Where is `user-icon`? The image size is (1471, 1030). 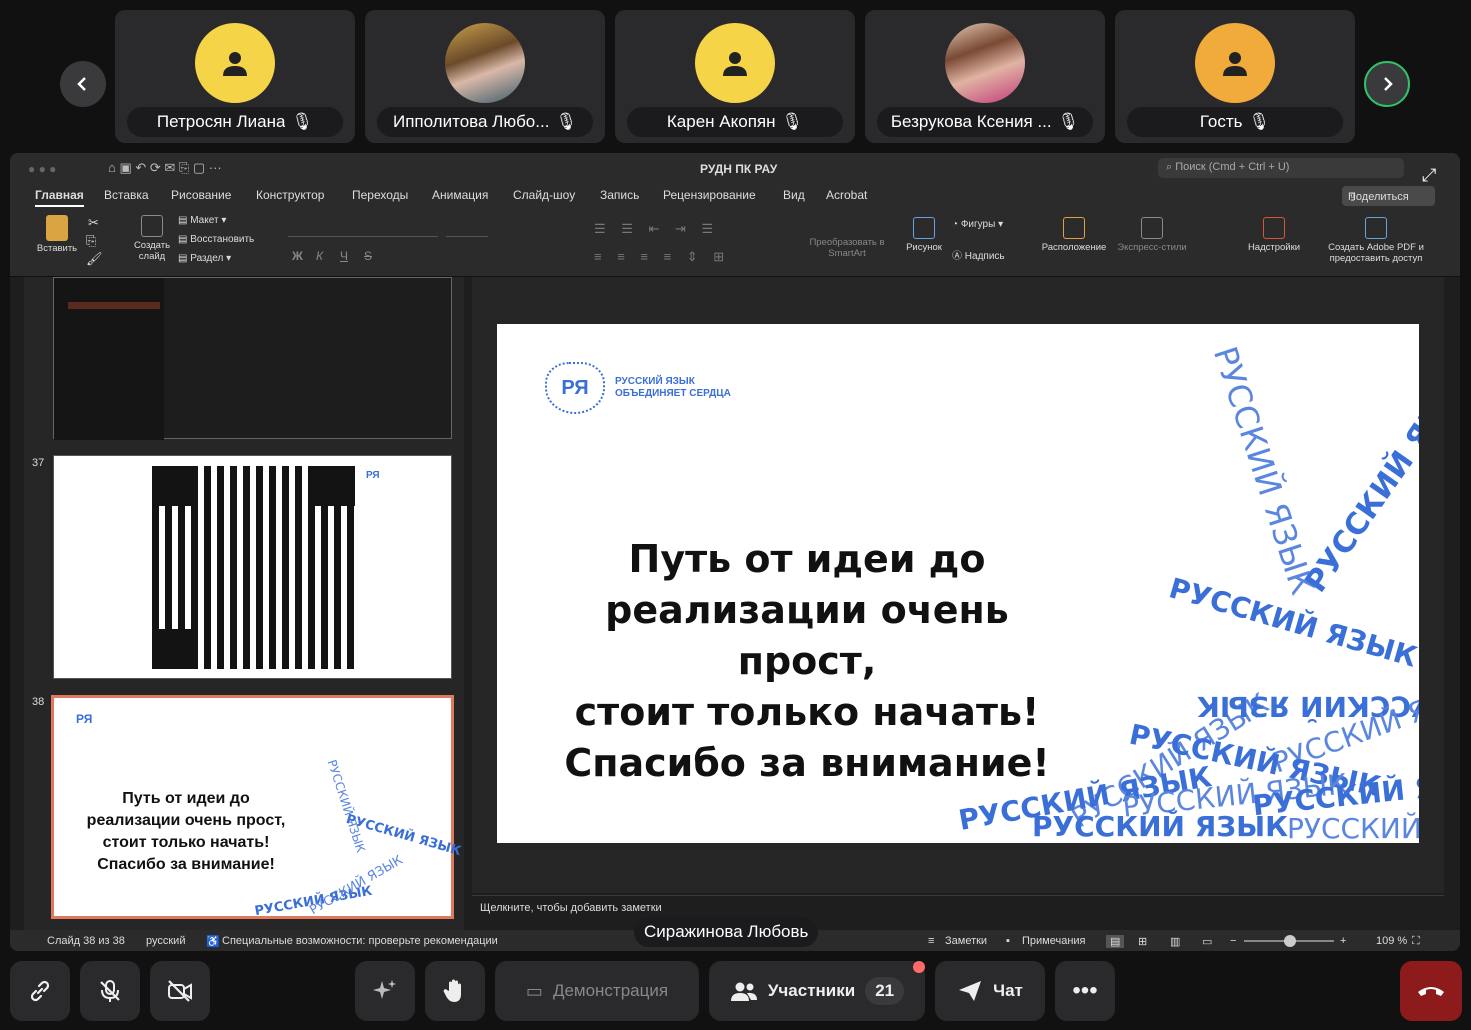
user-icon is located at coordinates (735, 64).